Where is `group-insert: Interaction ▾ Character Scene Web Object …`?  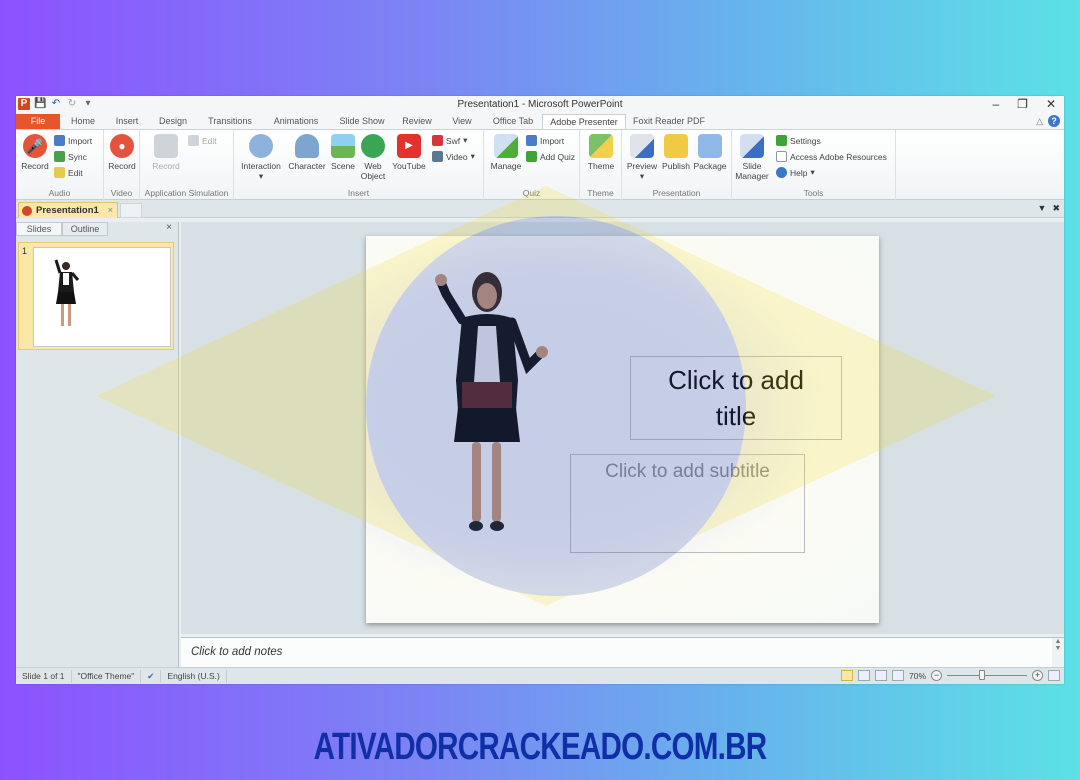
group-insert: Interaction ▾ Character Scene Web Object … is located at coordinates (359, 165).